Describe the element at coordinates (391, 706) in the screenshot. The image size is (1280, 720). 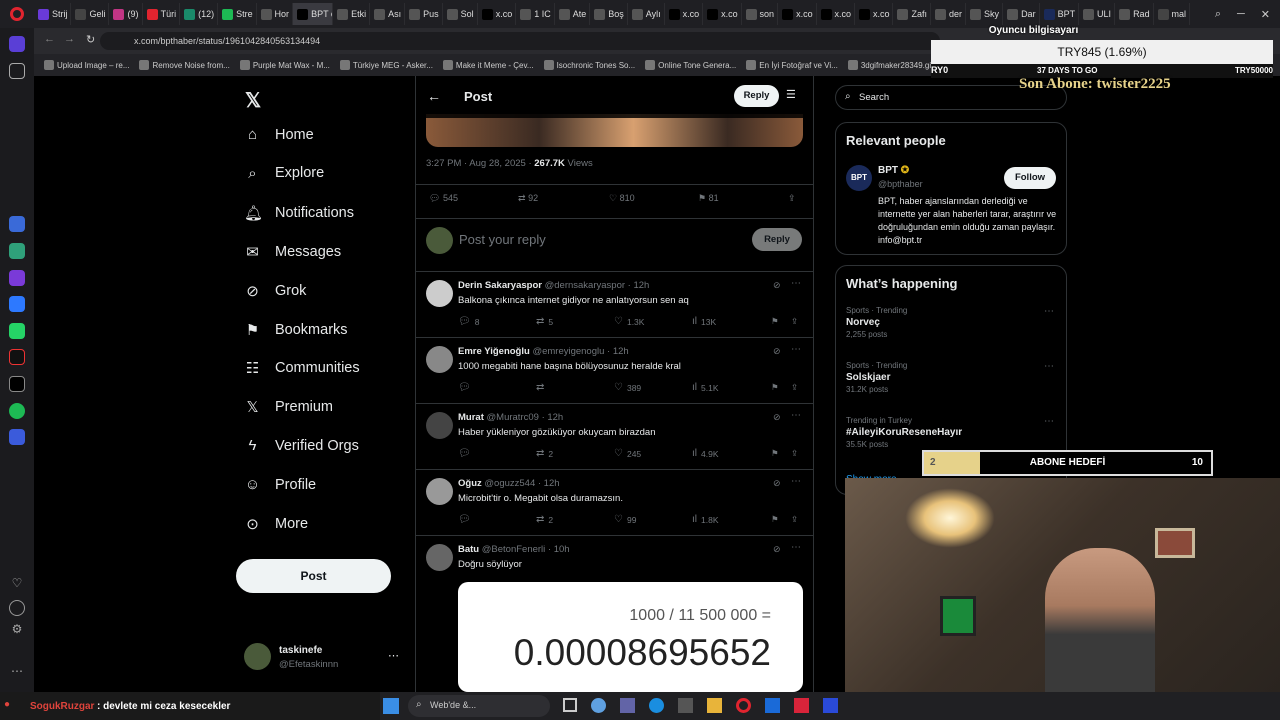
I see `windows-start-icon` at that location.